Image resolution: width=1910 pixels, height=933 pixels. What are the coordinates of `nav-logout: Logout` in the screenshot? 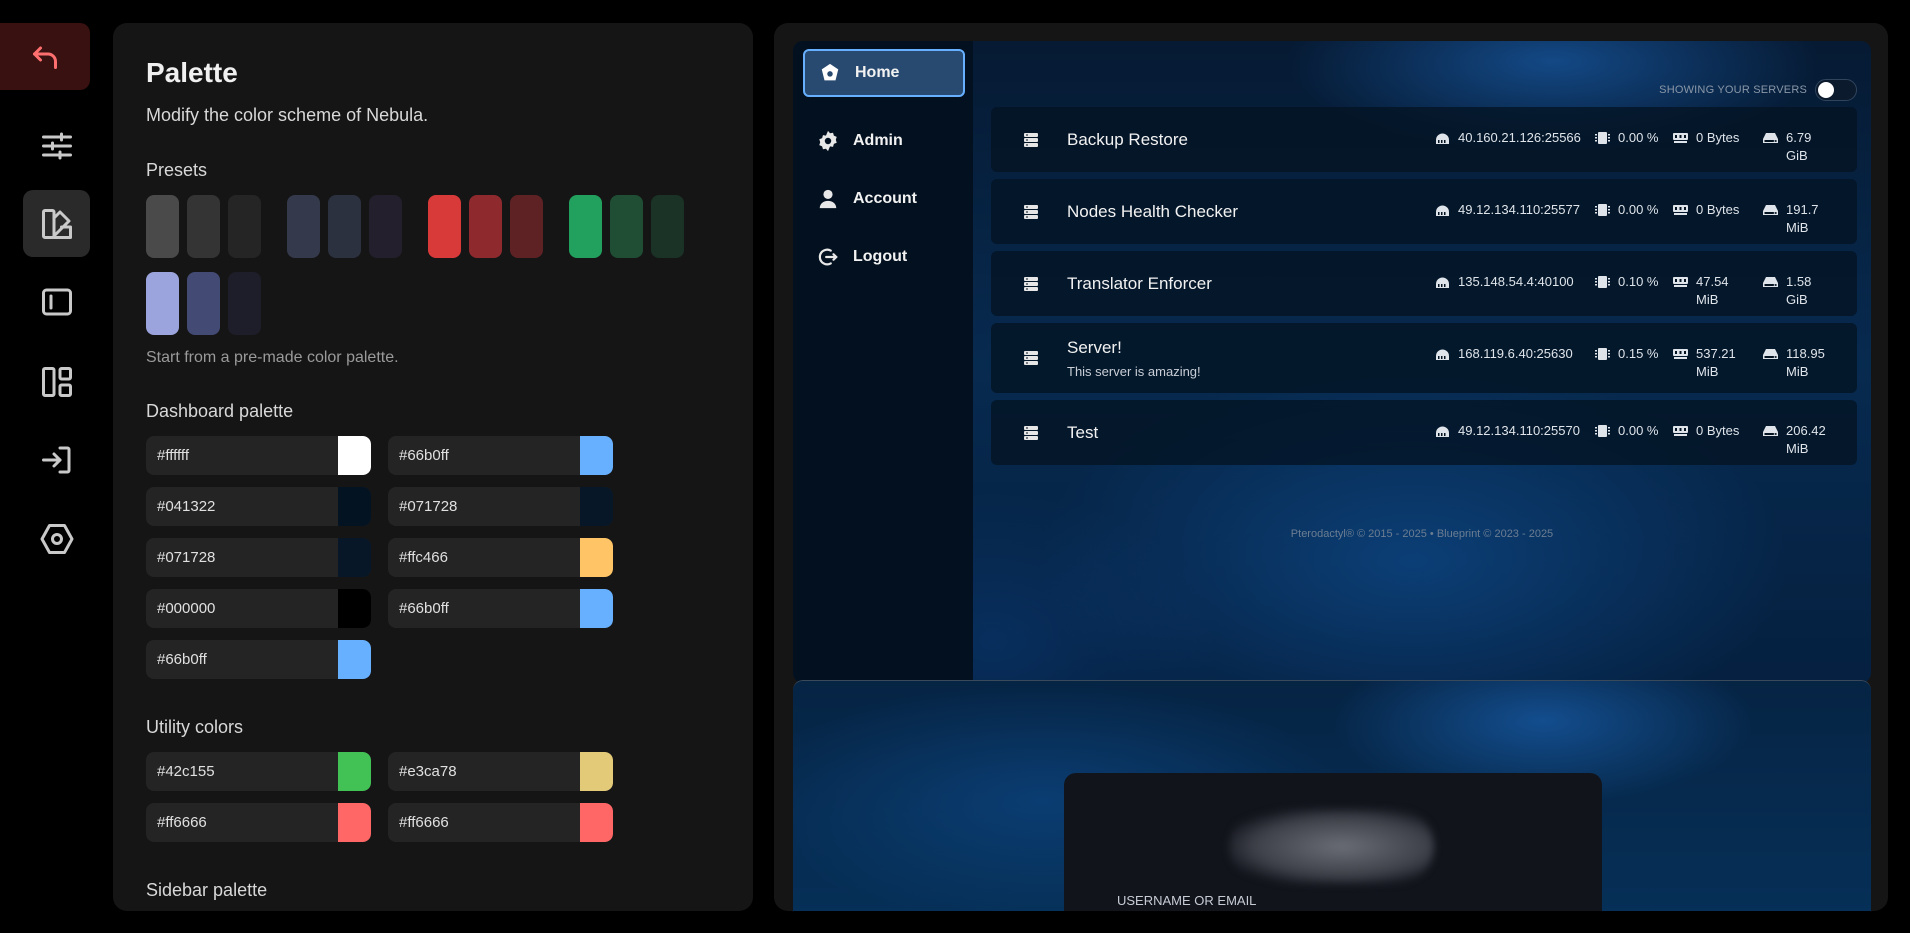 It's located at (884, 257).